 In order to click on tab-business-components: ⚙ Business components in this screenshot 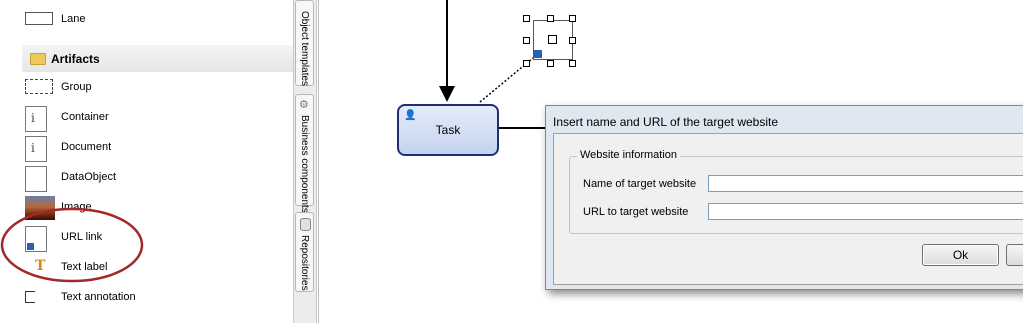, I will do `click(304, 153)`.